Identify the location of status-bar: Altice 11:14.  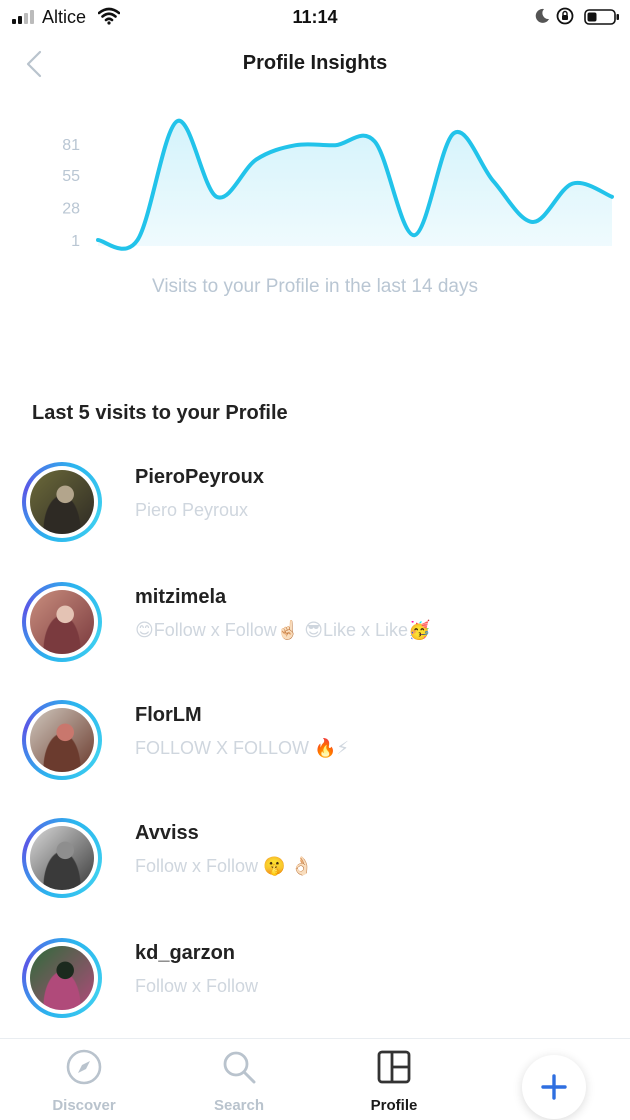
(315, 17).